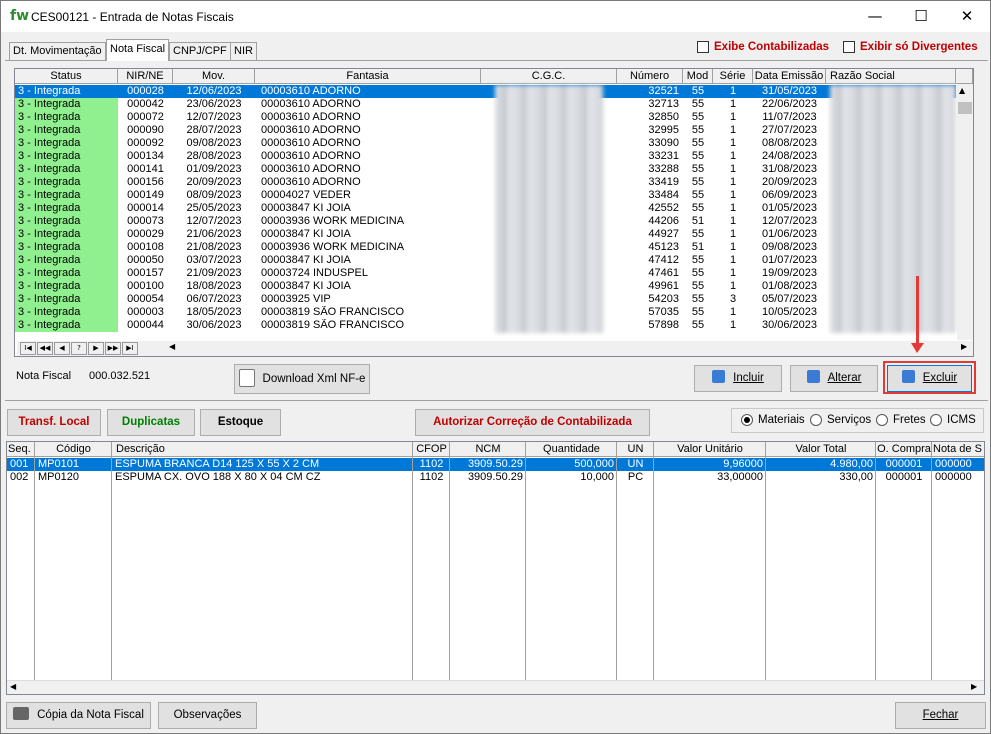 Image resolution: width=991 pixels, height=734 pixels. I want to click on radio-fretes, so click(882, 420).